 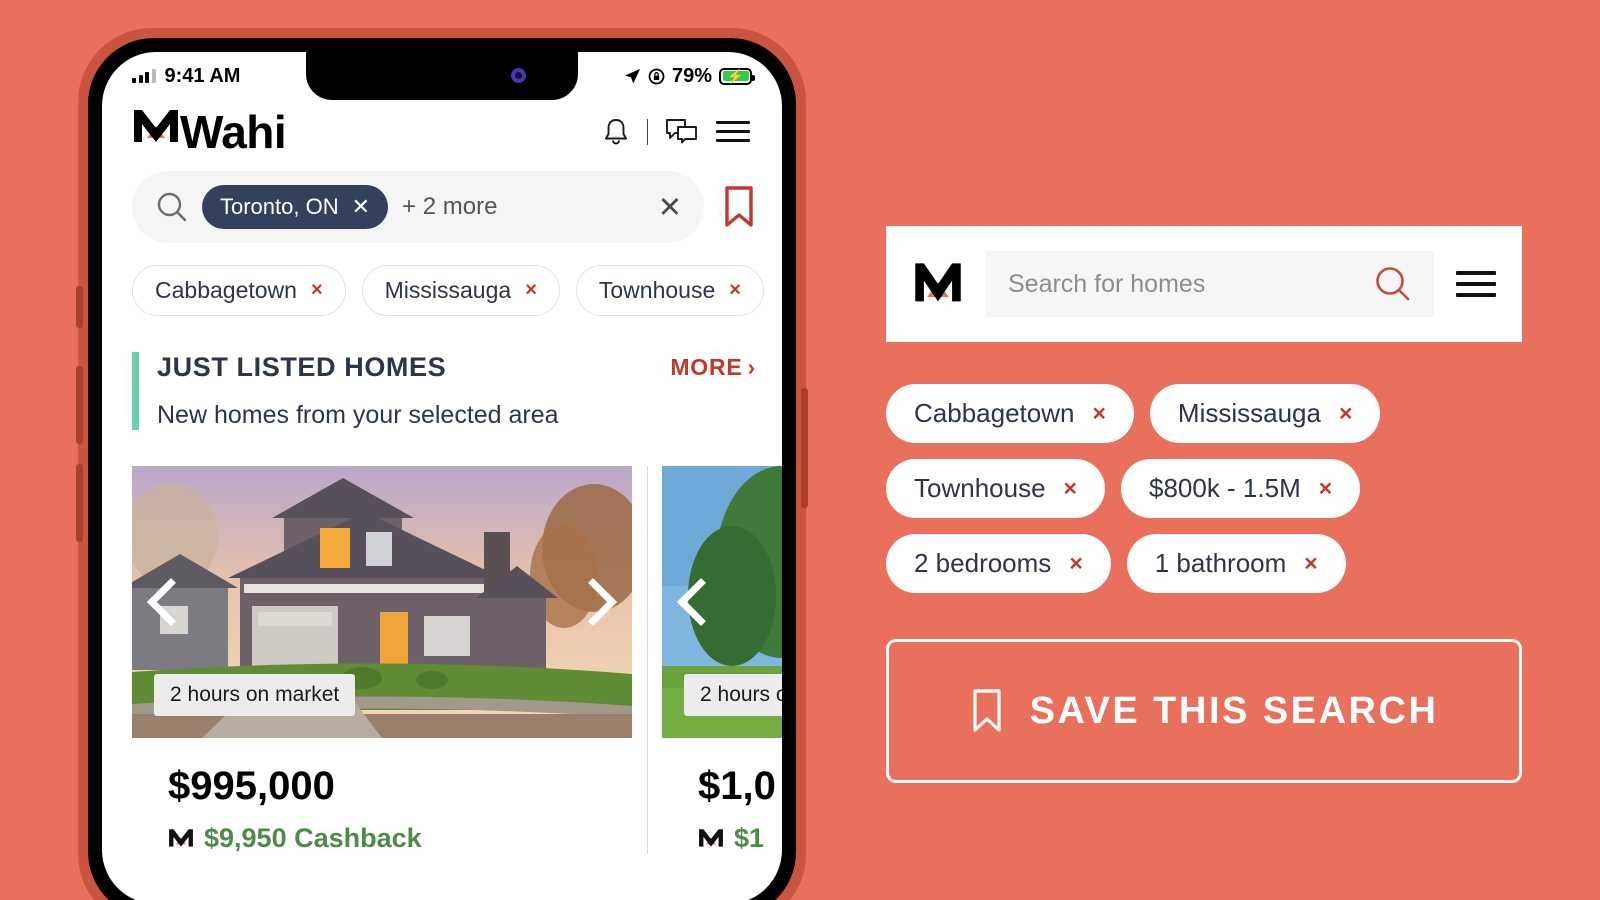 I want to click on web-filter-chip-cabbagetown: Cabbagetown ×, so click(x=1010, y=413).